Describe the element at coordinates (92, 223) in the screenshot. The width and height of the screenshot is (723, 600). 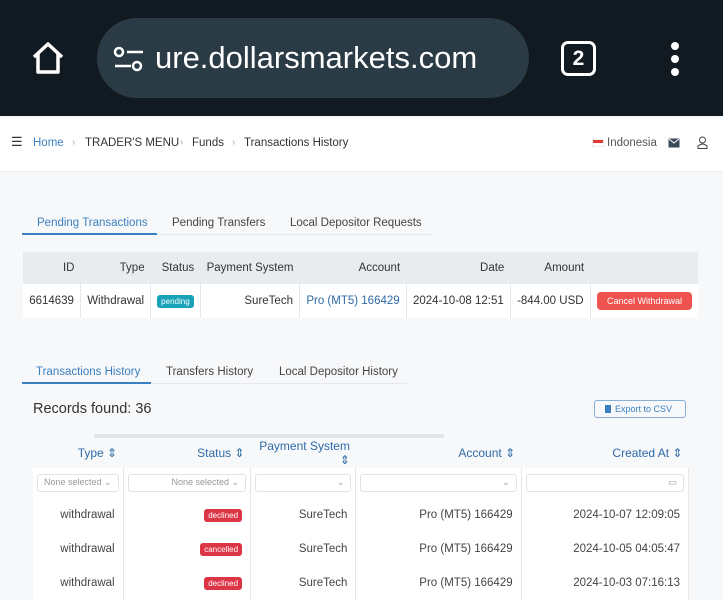
I see `tab-pending-transactions: Pending Transactions` at that location.